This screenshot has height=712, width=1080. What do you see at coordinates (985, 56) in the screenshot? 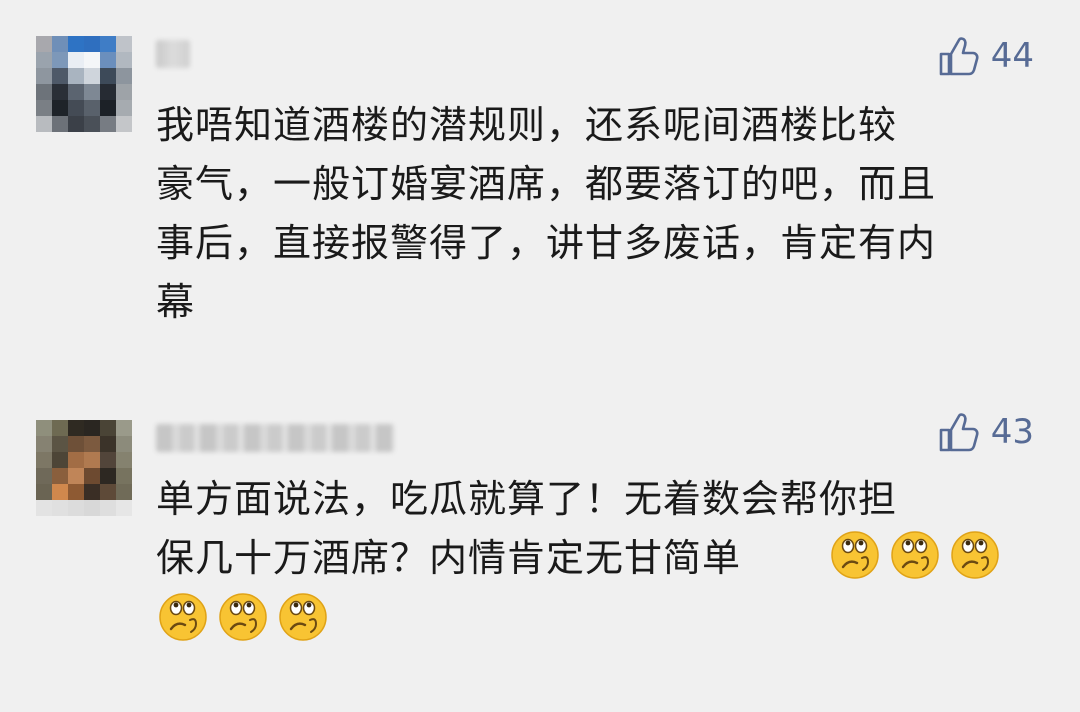
I see `like-button: 44` at bounding box center [985, 56].